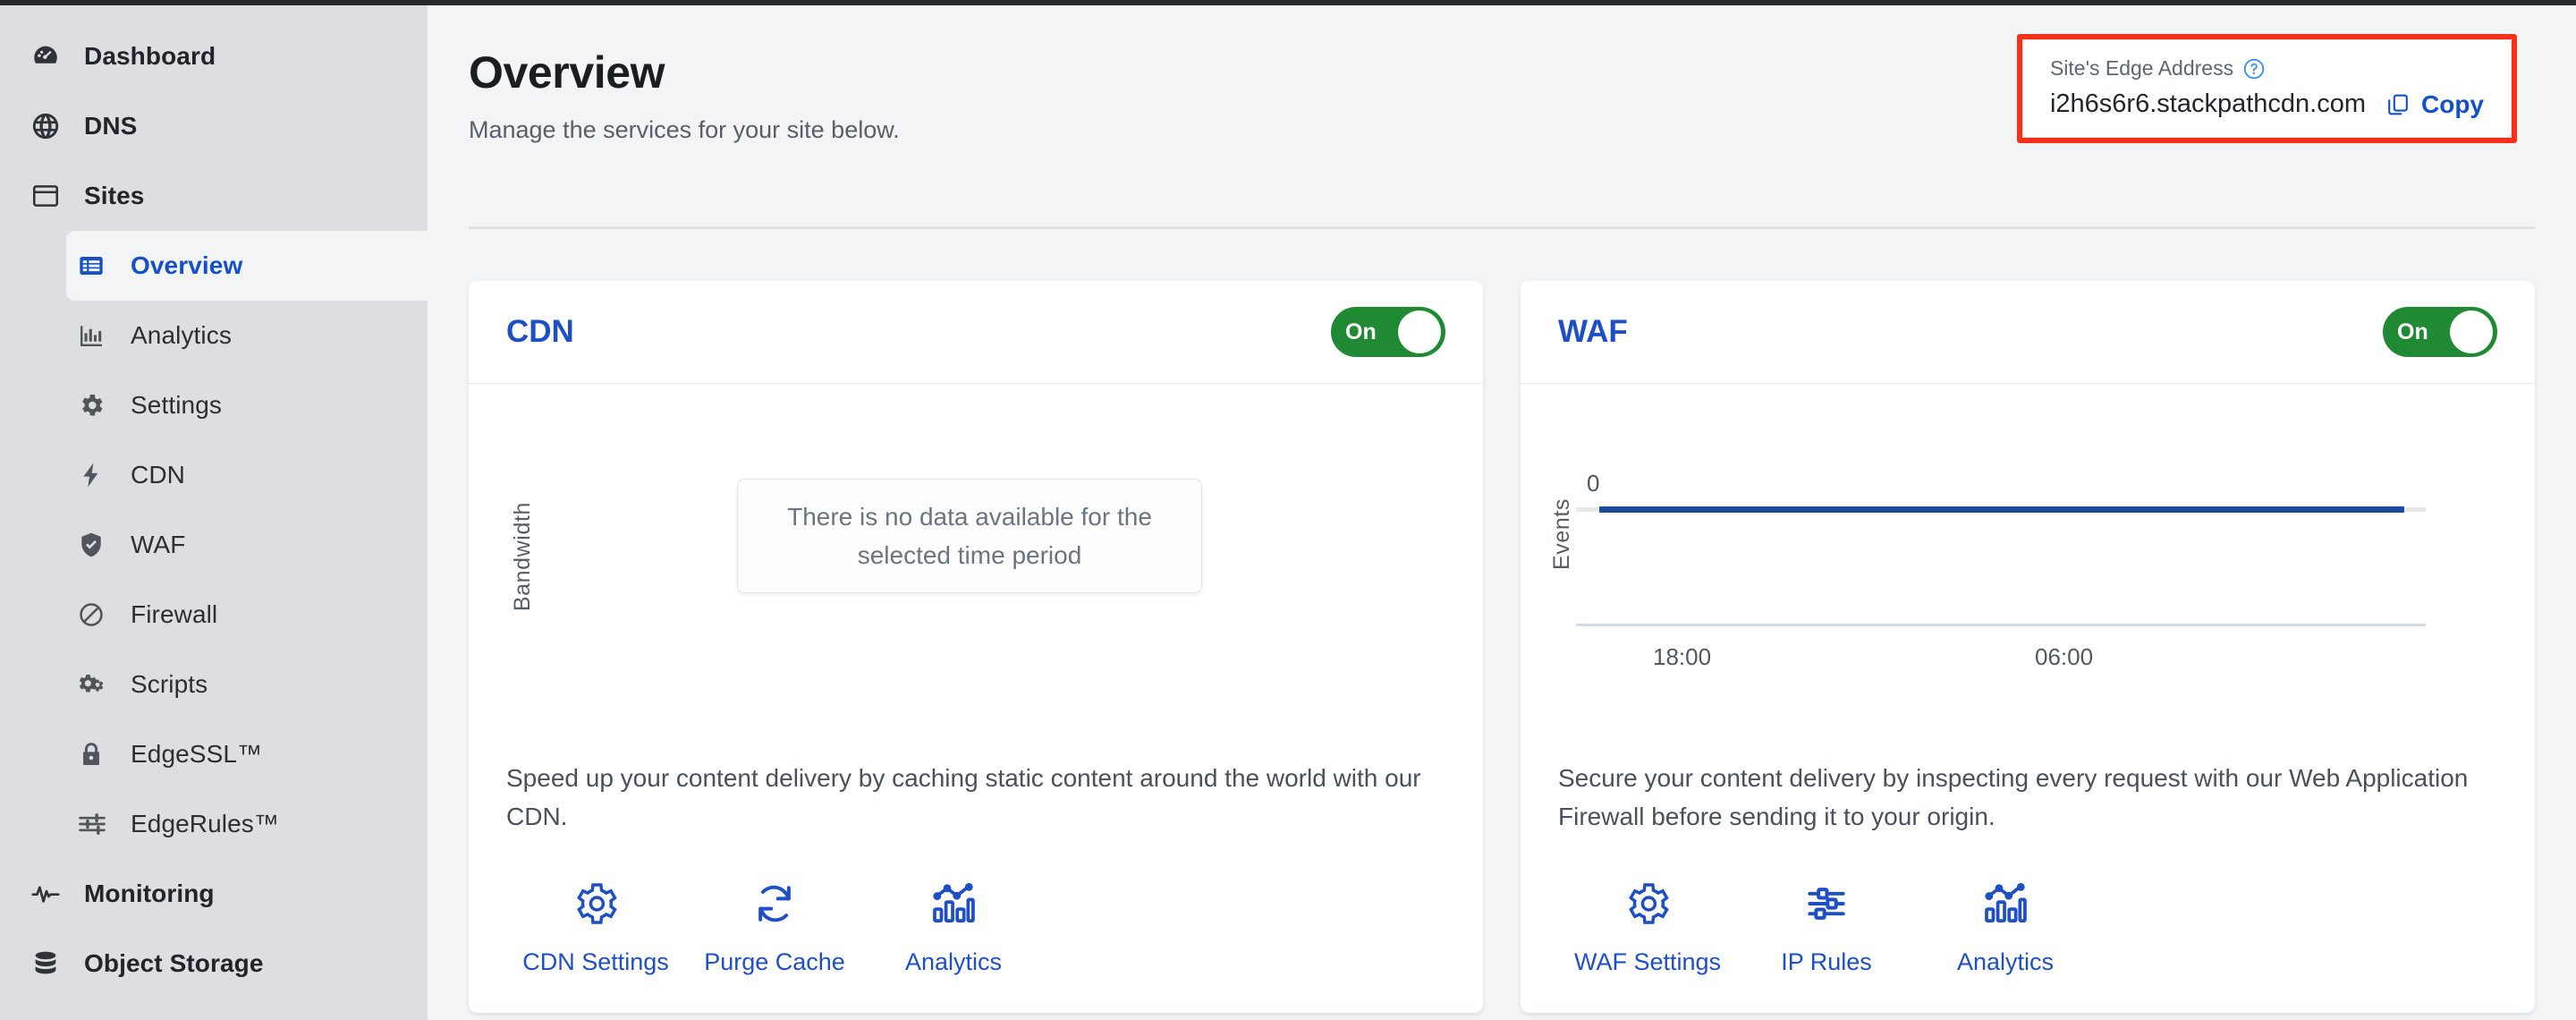 The image size is (2576, 1020). Describe the element at coordinates (2001, 625) in the screenshot. I see `waf-chart-x-axis` at that location.